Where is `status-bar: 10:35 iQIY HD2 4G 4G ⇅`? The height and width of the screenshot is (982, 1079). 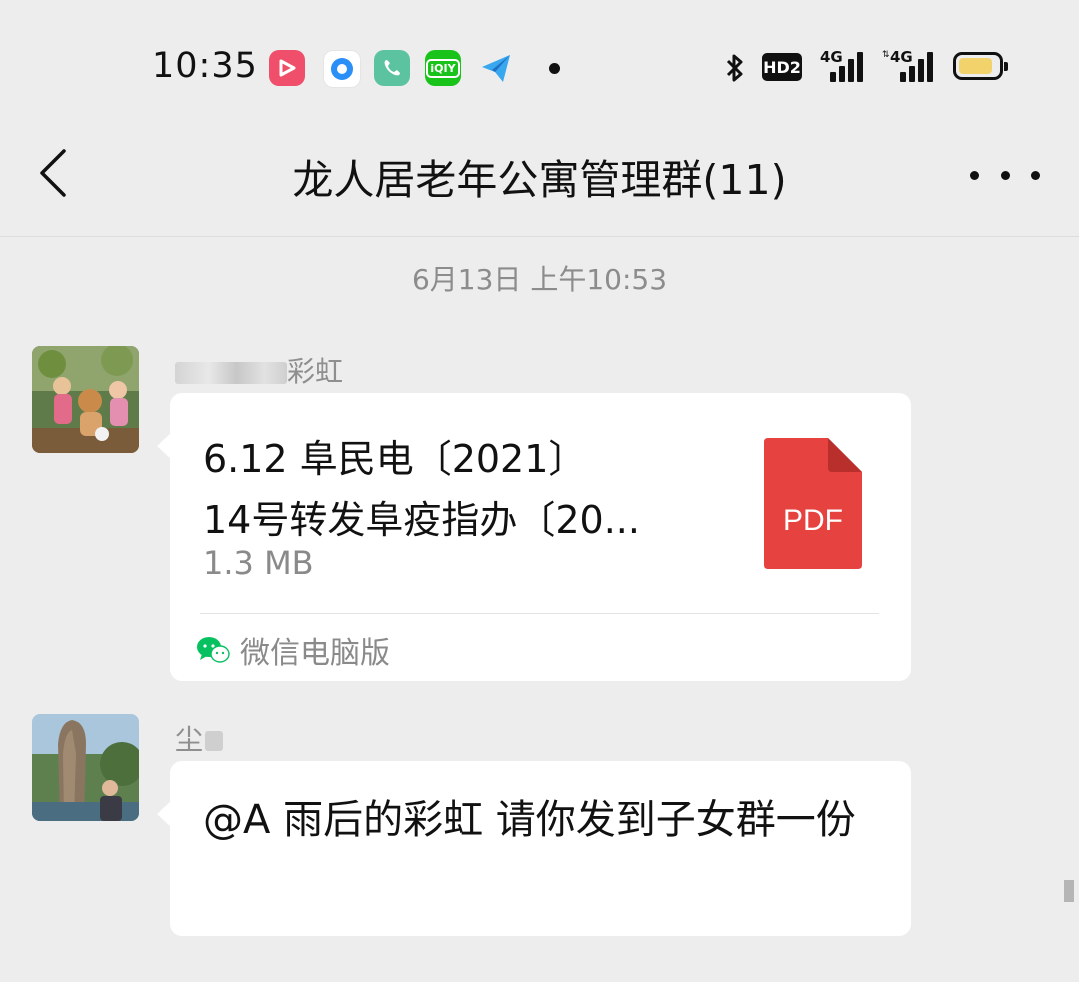
status-bar: 10:35 iQIY HD2 4G 4G ⇅ is located at coordinates (539, 60).